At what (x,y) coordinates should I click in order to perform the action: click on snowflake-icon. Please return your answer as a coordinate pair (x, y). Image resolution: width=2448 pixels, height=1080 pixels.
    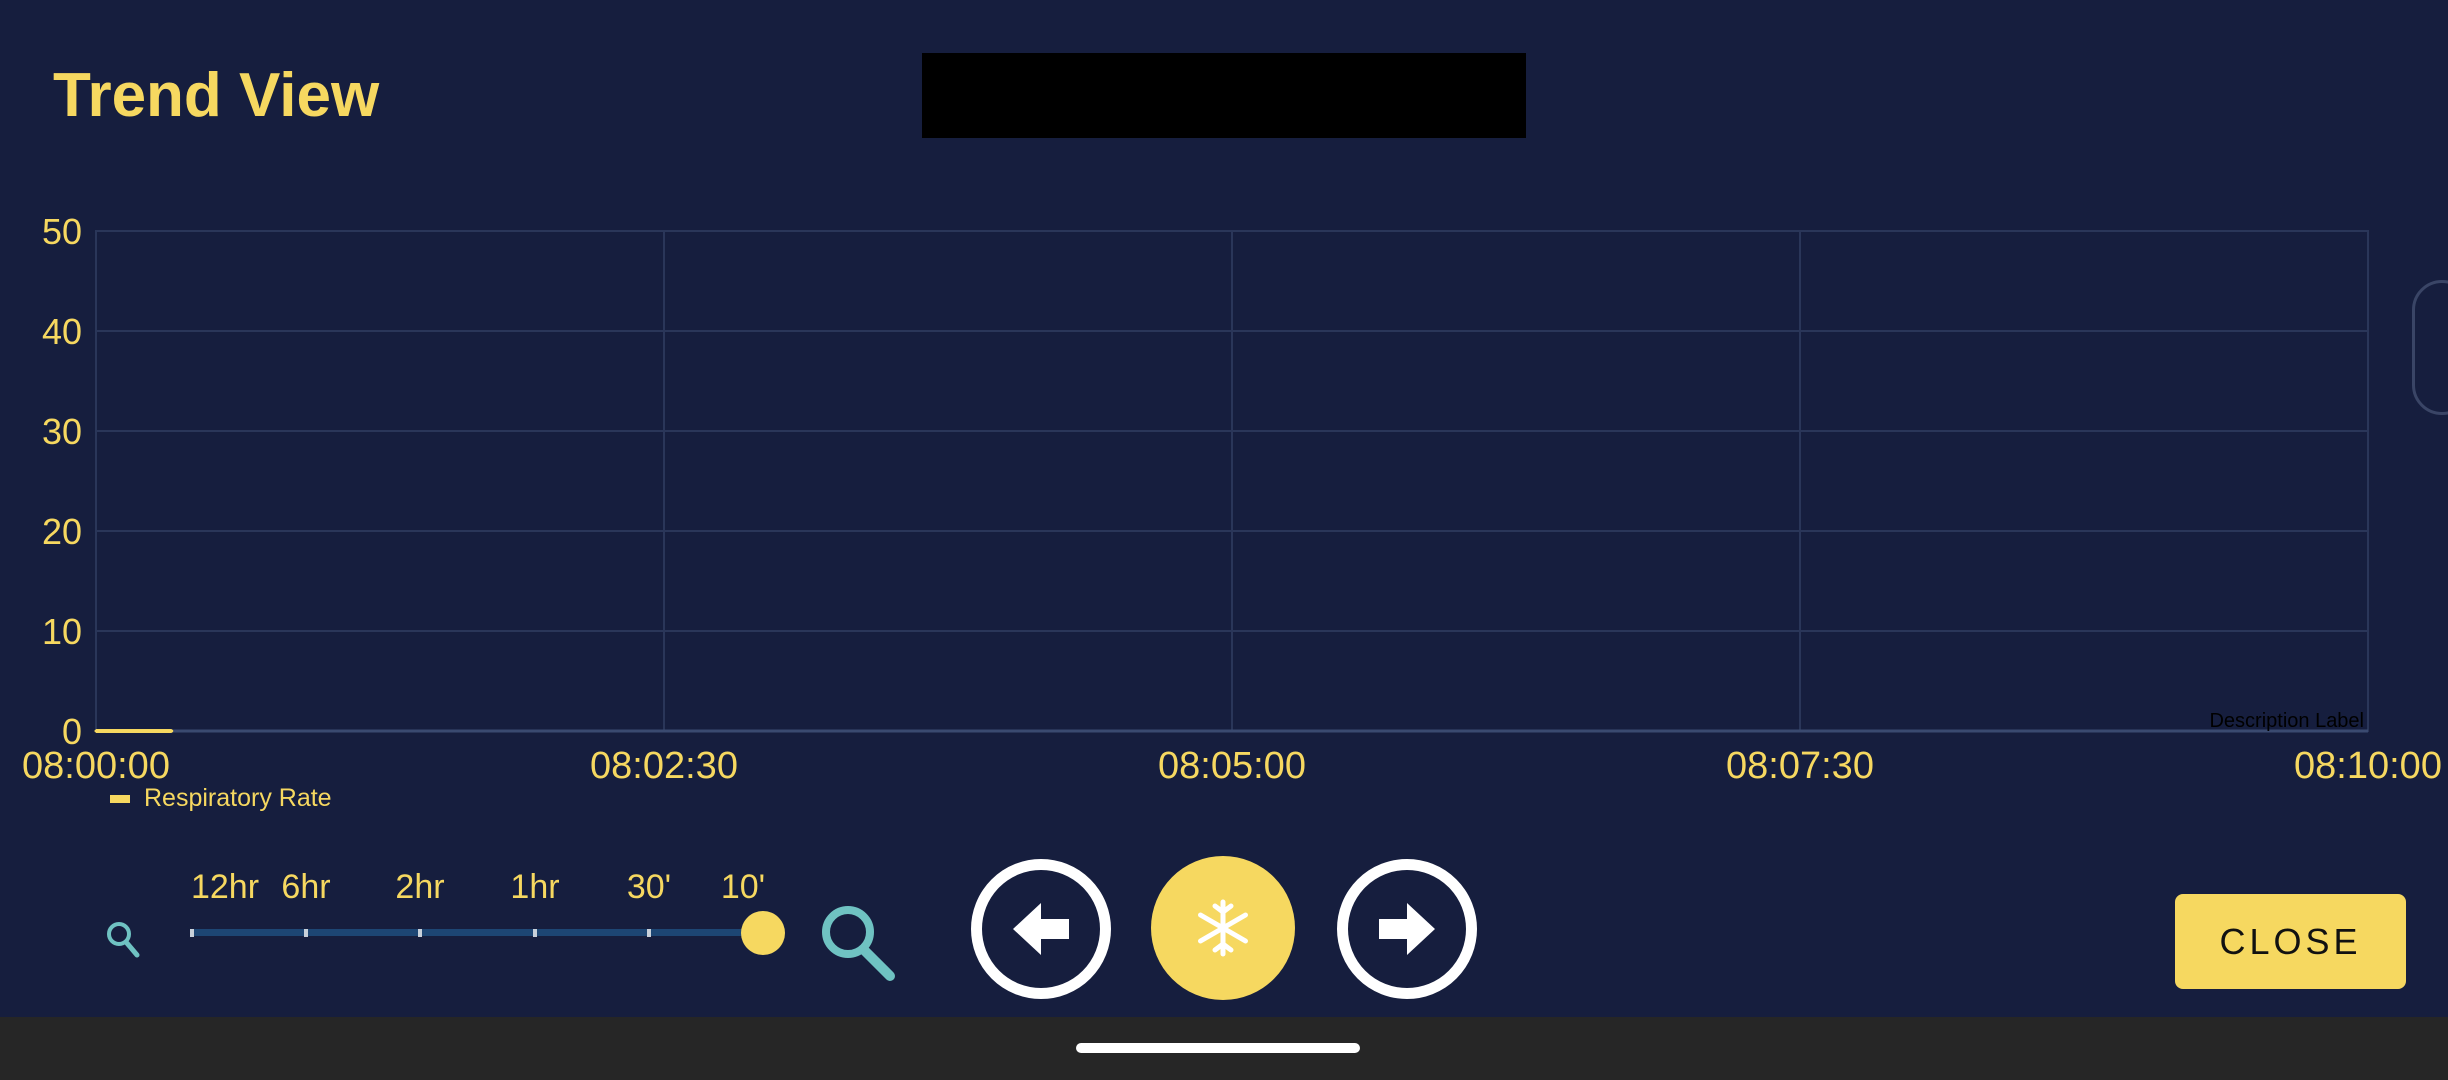
    Looking at the image, I should click on (1223, 928).